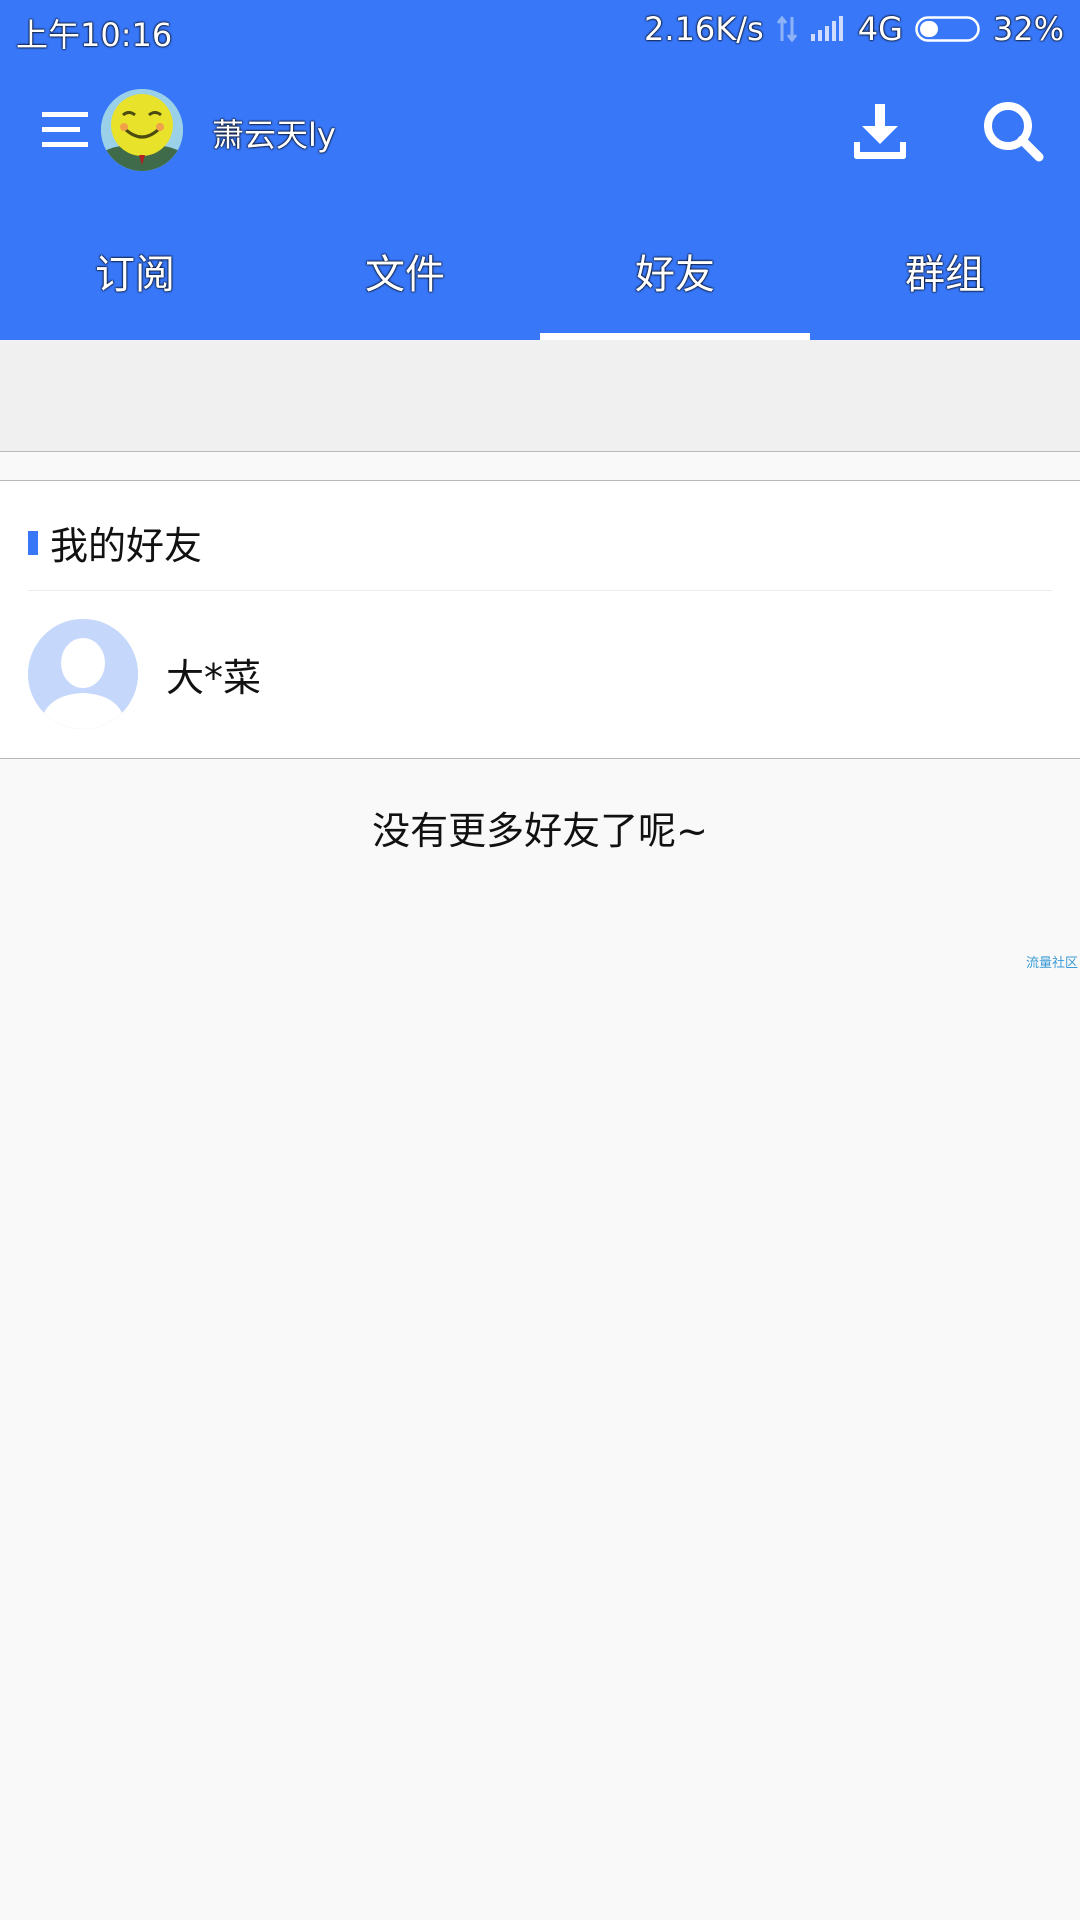 The height and width of the screenshot is (1920, 1080). What do you see at coordinates (126, 546) in the screenshot?
I see `section-title-text: 我的好友` at bounding box center [126, 546].